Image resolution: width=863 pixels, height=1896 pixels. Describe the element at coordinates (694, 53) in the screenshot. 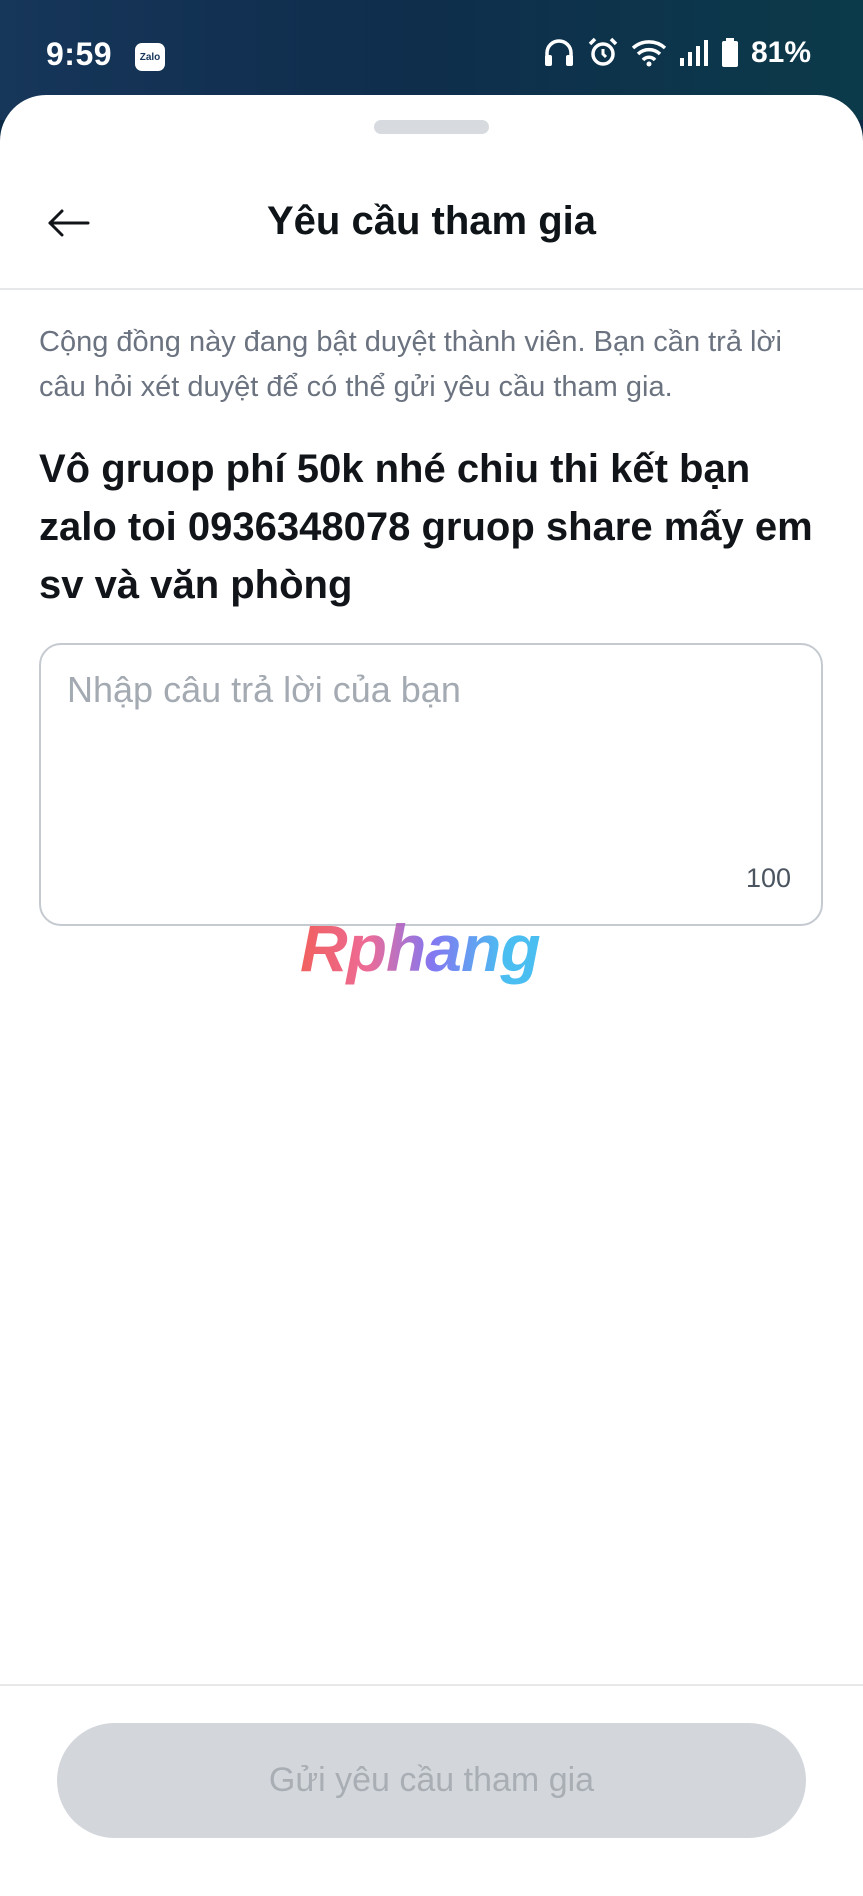

I see `signal-icon` at that location.